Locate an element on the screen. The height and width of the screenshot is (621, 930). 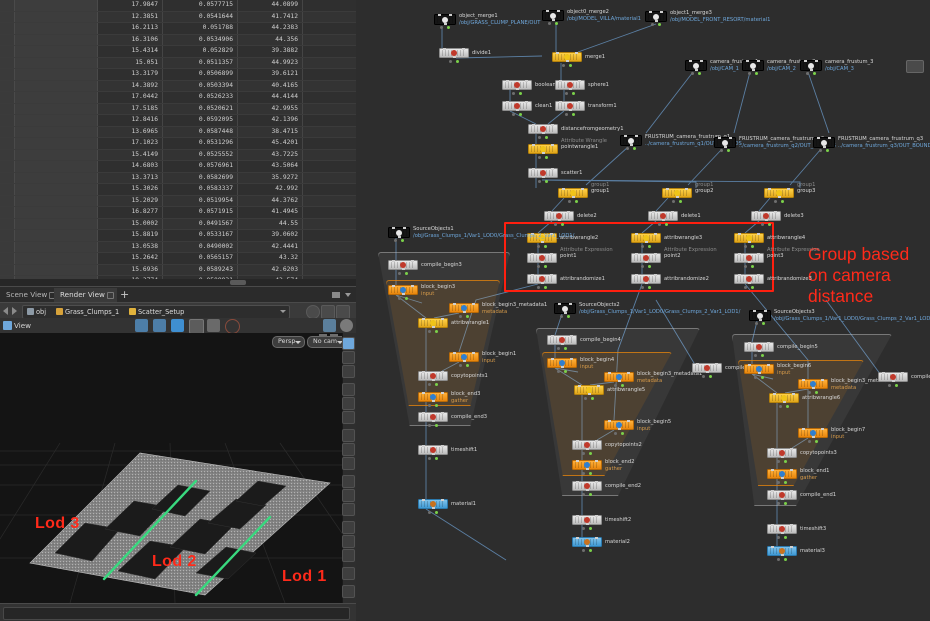
node-point1 is located at coordinates (542, 258).